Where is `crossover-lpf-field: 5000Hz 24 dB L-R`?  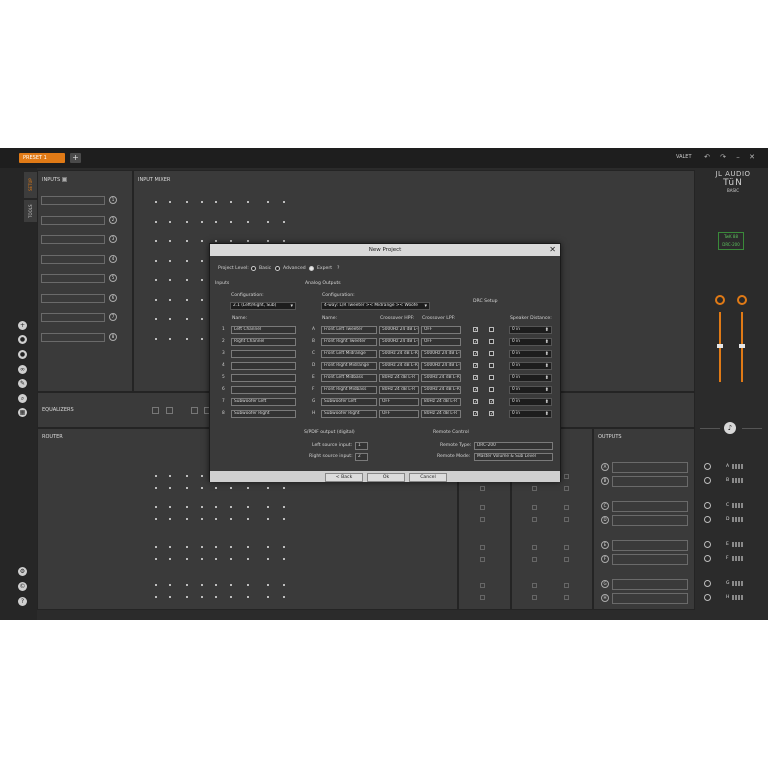
crossover-lpf-field: 5000Hz 24 dB L-R is located at coordinates (441, 354).